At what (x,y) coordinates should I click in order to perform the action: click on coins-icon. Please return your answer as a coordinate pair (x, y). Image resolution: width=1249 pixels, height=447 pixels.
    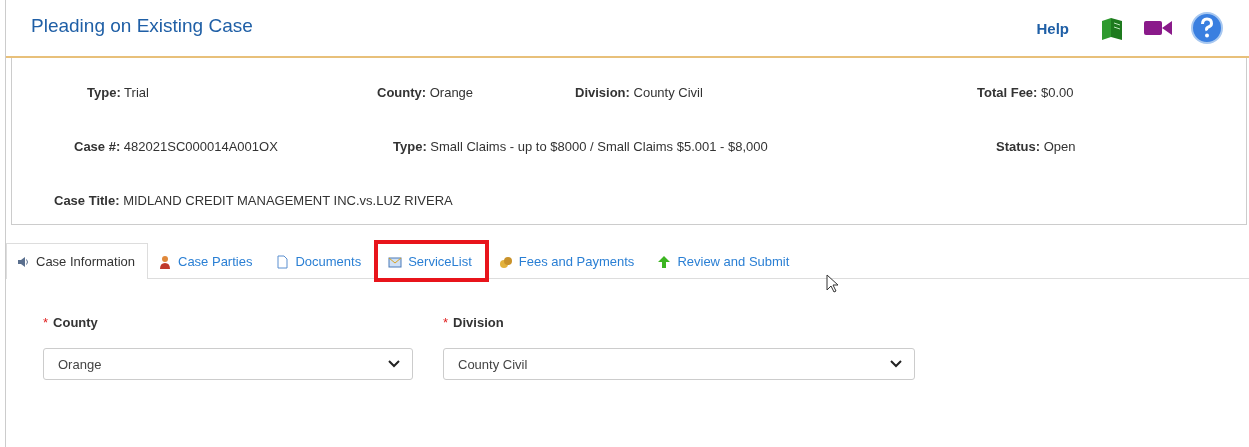
    Looking at the image, I should click on (505, 261).